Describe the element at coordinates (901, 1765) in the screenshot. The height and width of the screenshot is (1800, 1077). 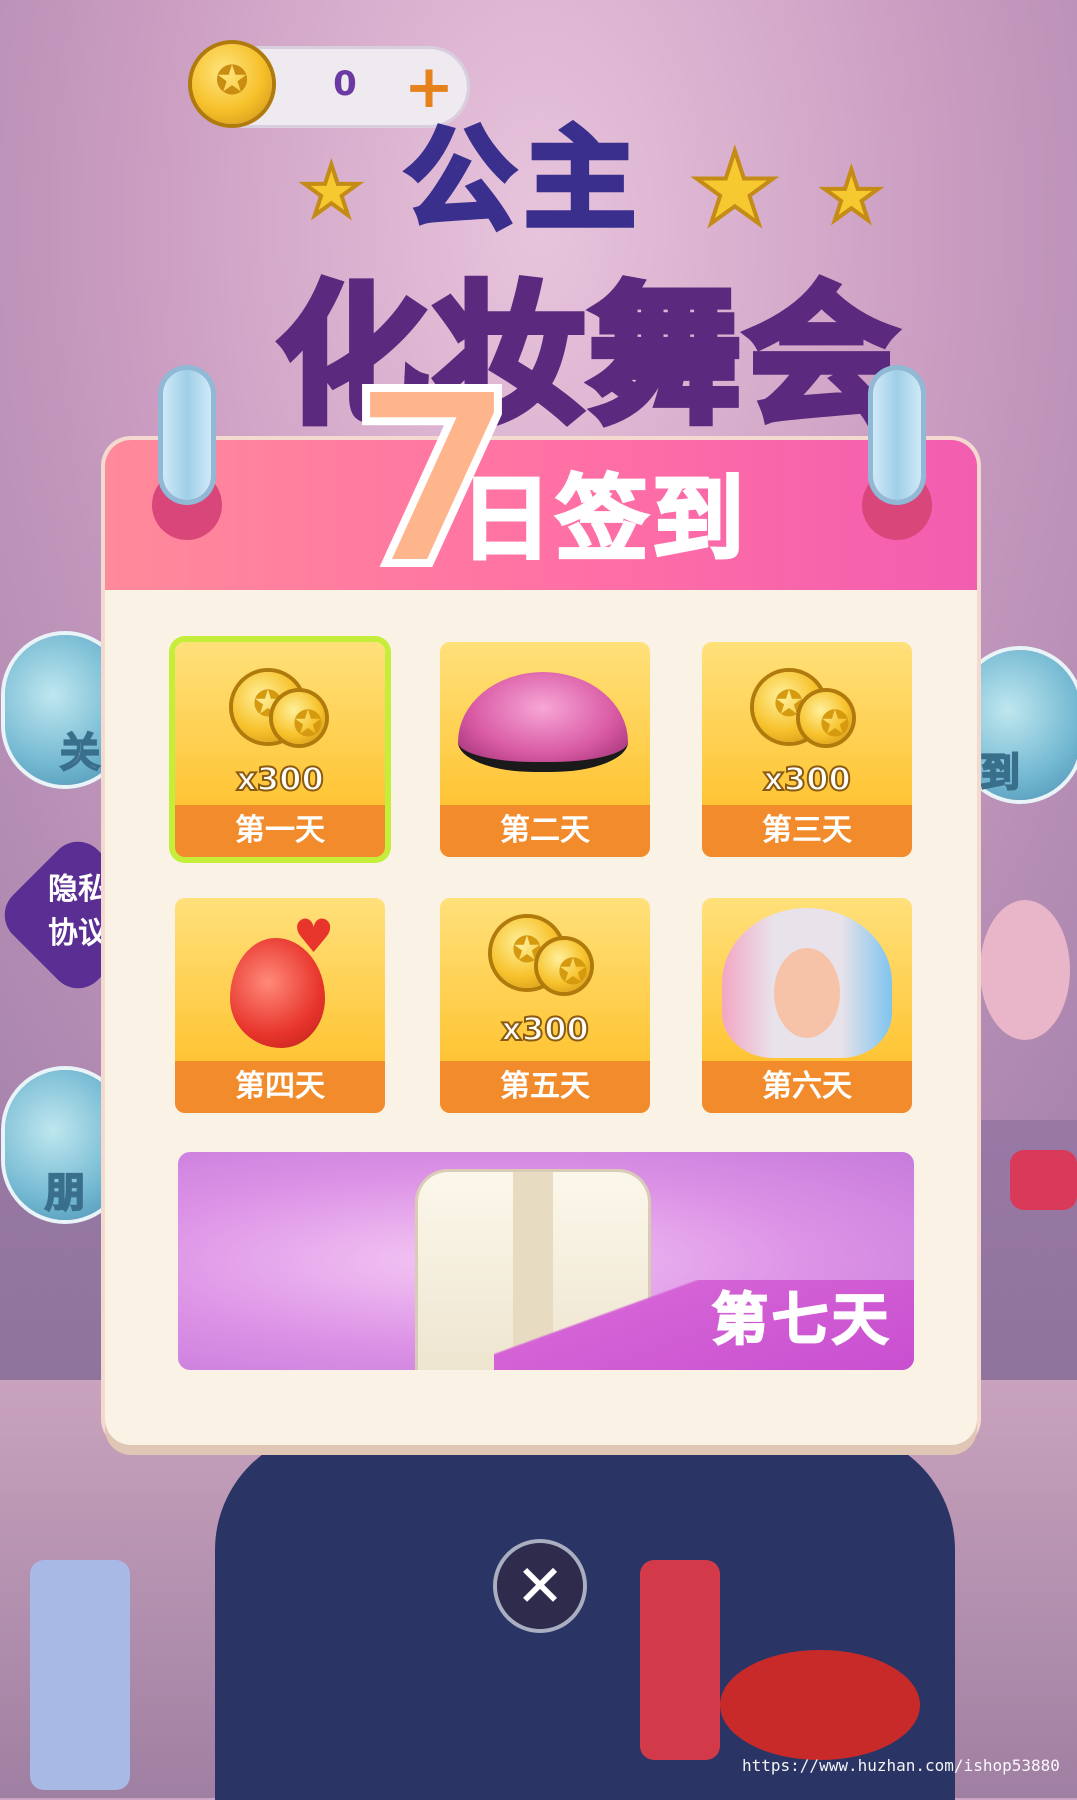
I see `watermark: https://www.huzhan.com/ishop53880` at that location.